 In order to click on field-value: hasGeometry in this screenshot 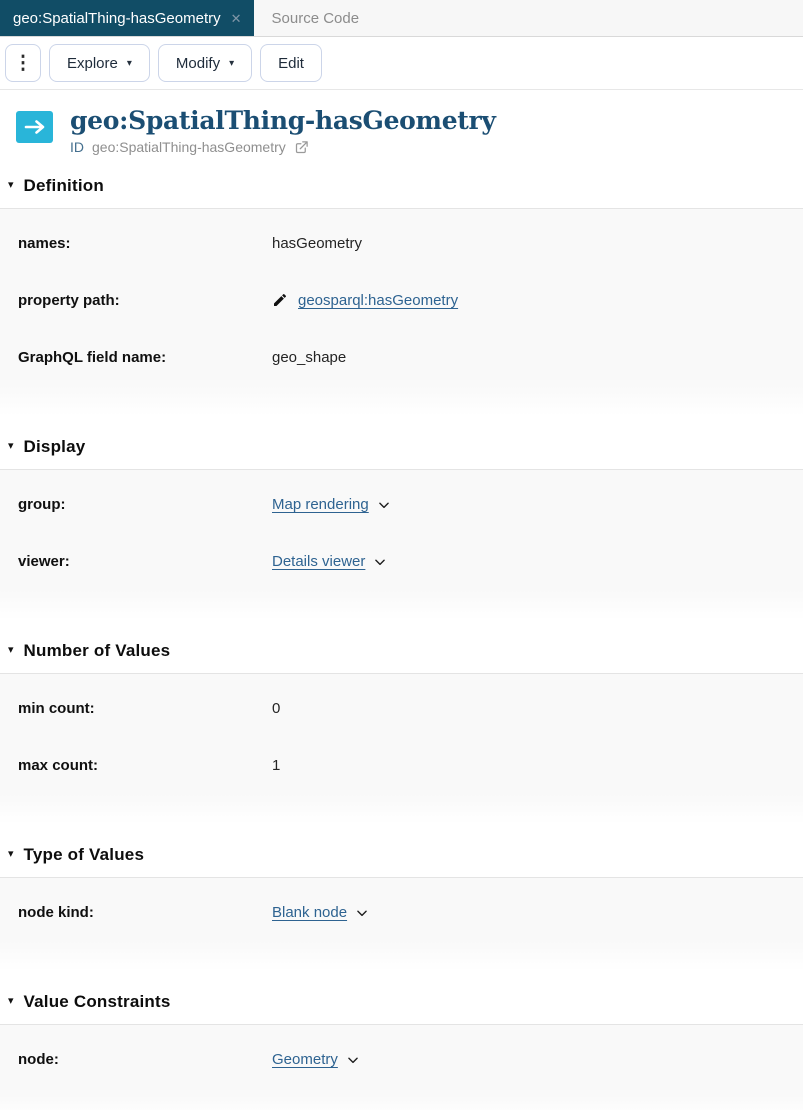, I will do `click(317, 243)`.